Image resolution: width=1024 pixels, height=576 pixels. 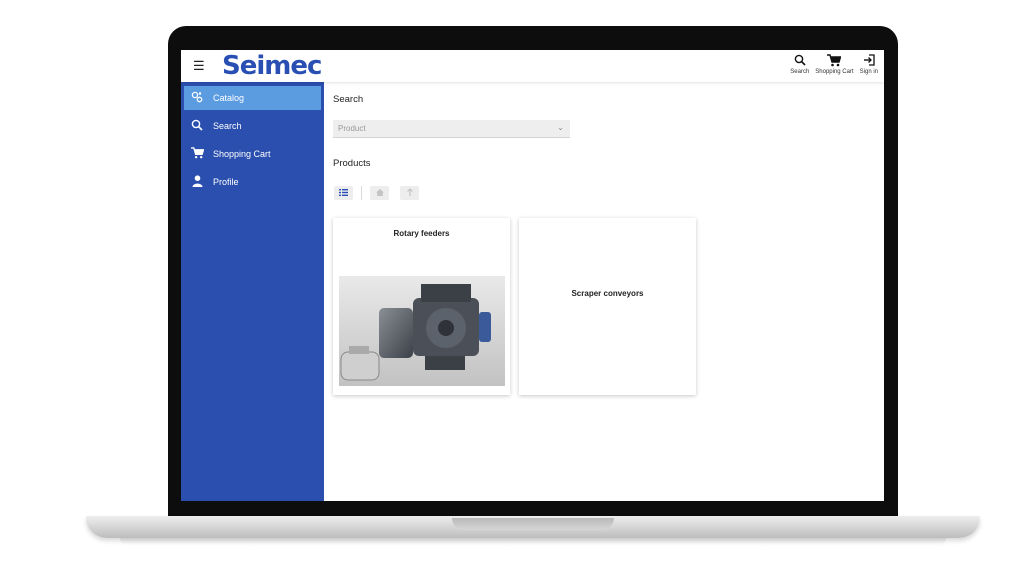 I want to click on product-filter-placeholder: Product, so click(x=352, y=128).